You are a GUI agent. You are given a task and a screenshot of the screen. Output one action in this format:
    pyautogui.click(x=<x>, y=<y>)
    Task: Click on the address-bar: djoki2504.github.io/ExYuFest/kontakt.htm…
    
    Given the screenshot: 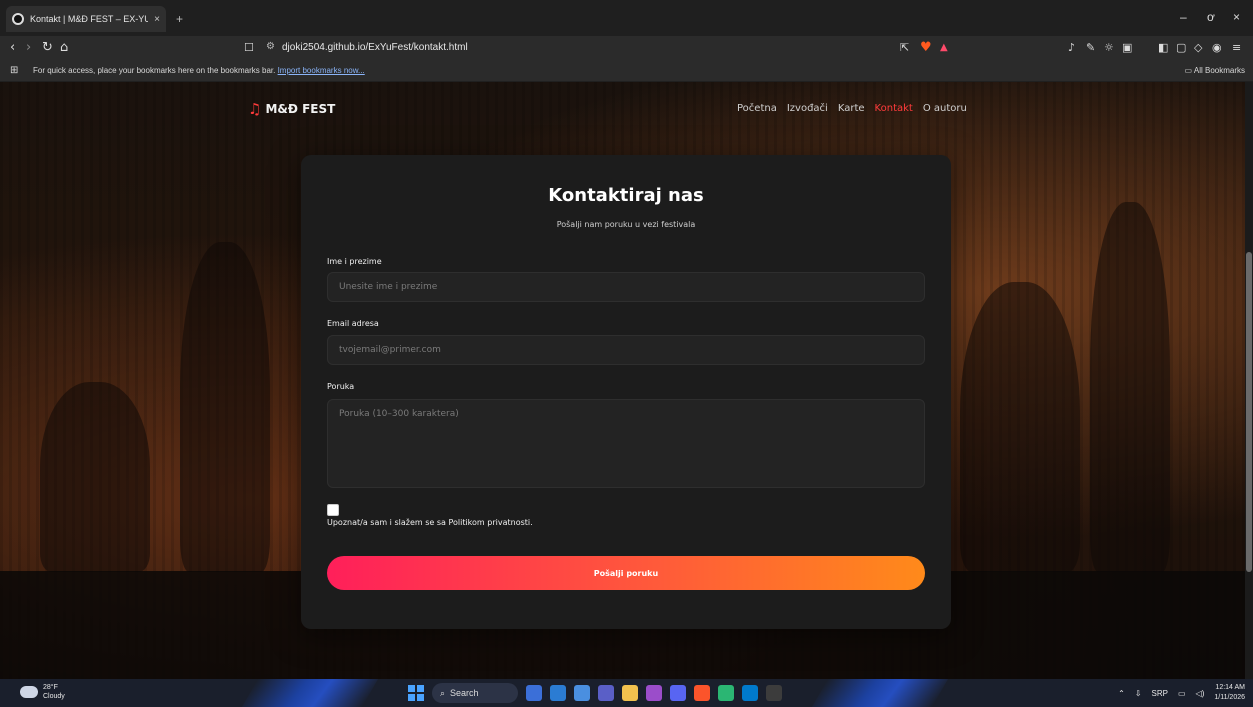 What is the action you would take?
    pyautogui.click(x=375, y=47)
    